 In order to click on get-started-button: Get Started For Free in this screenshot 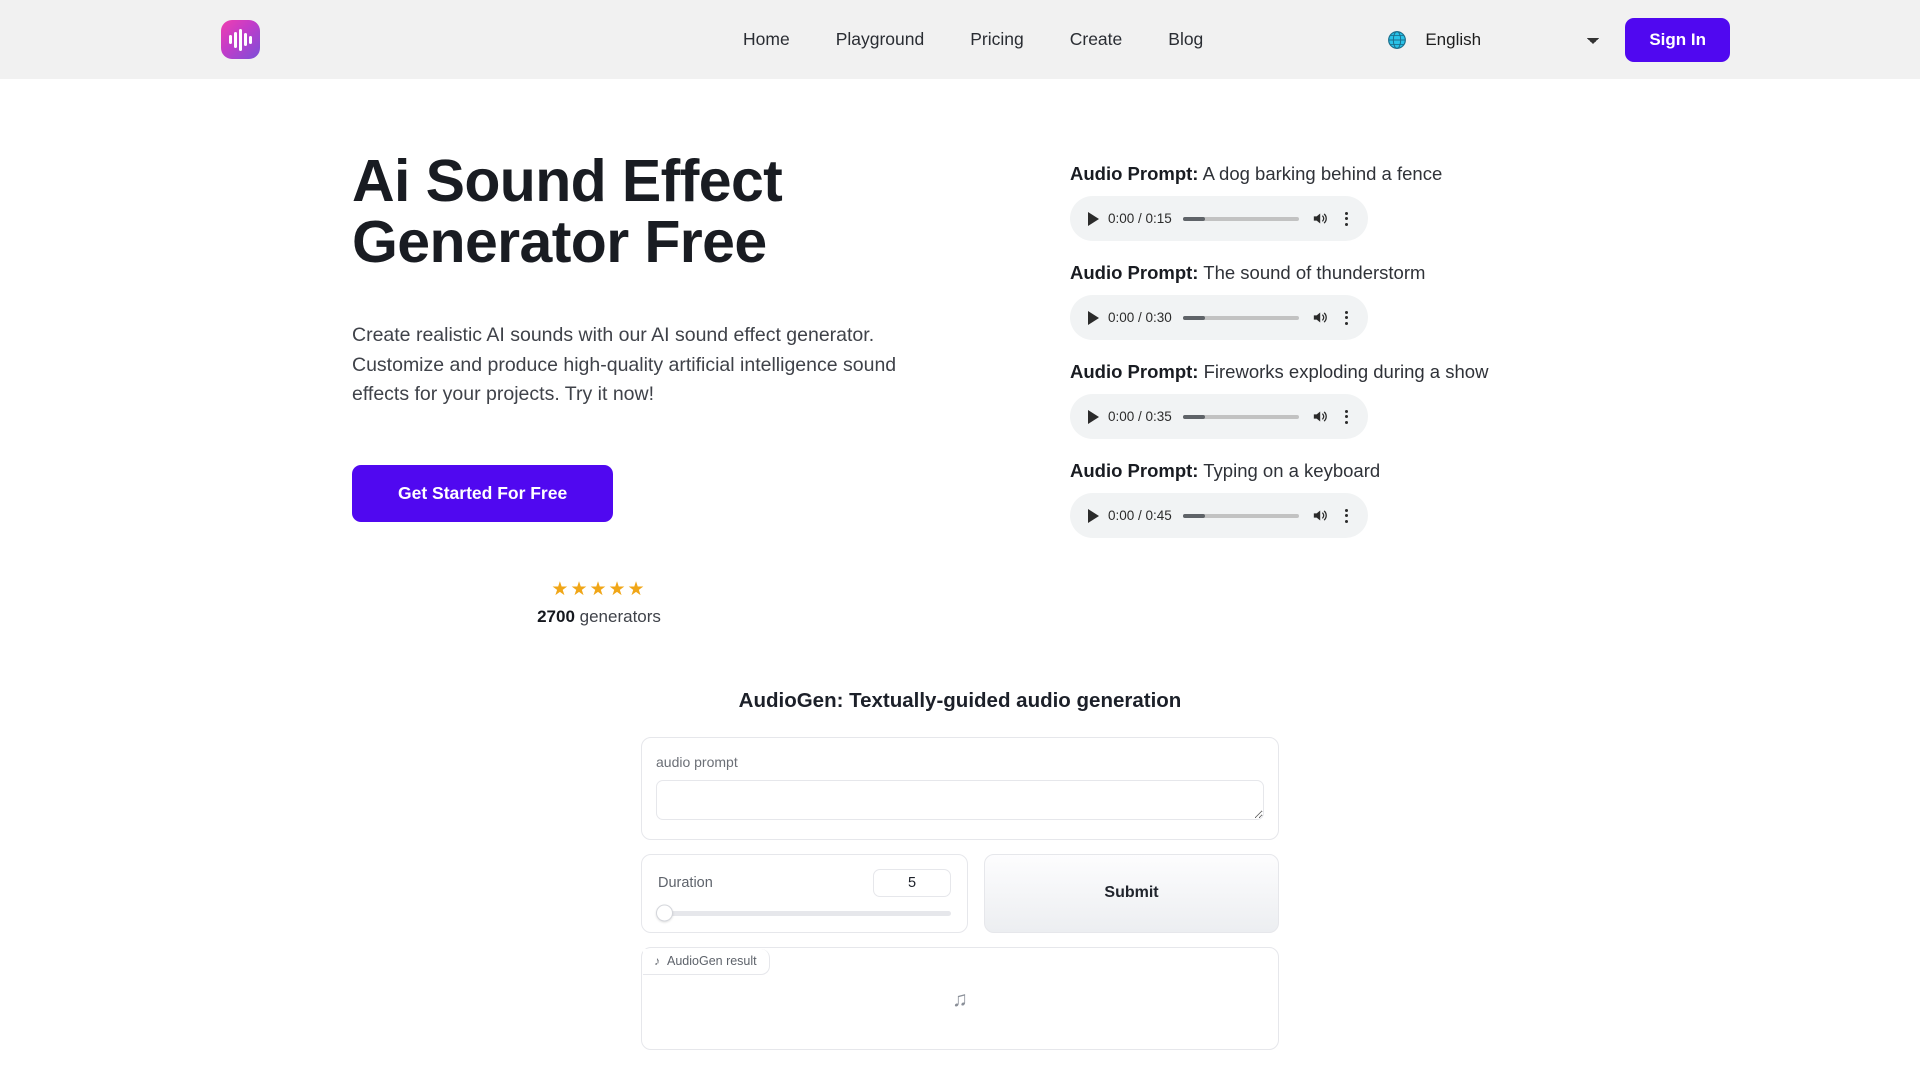, I will do `click(483, 493)`.